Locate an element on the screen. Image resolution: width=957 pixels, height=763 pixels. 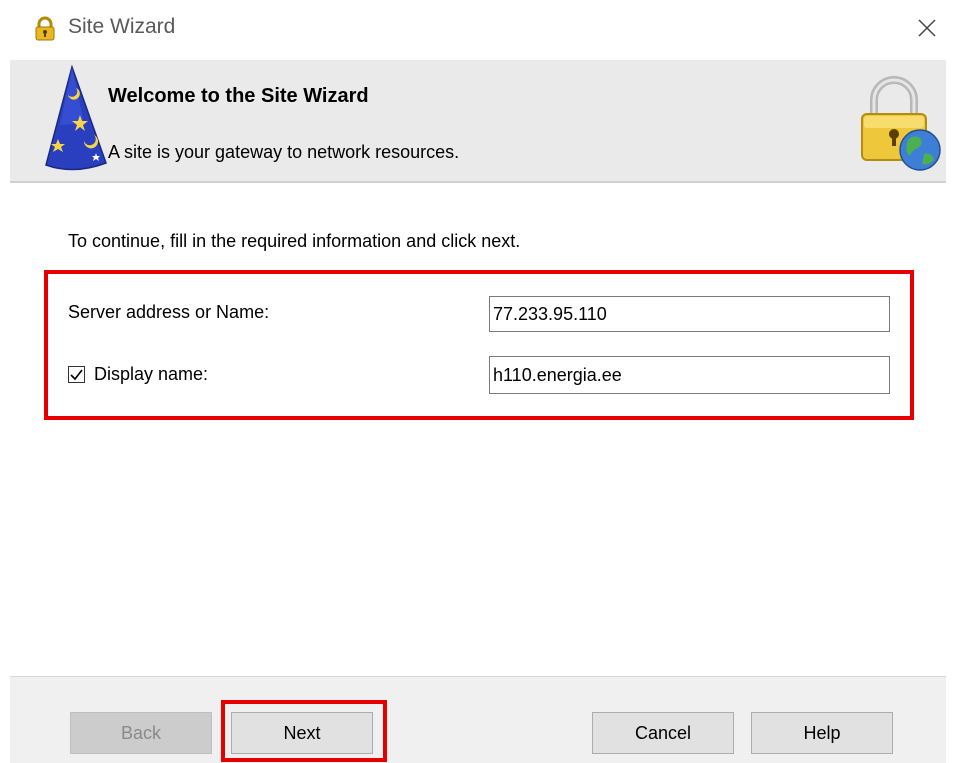
wizard-hat-icon is located at coordinates (75, 120).